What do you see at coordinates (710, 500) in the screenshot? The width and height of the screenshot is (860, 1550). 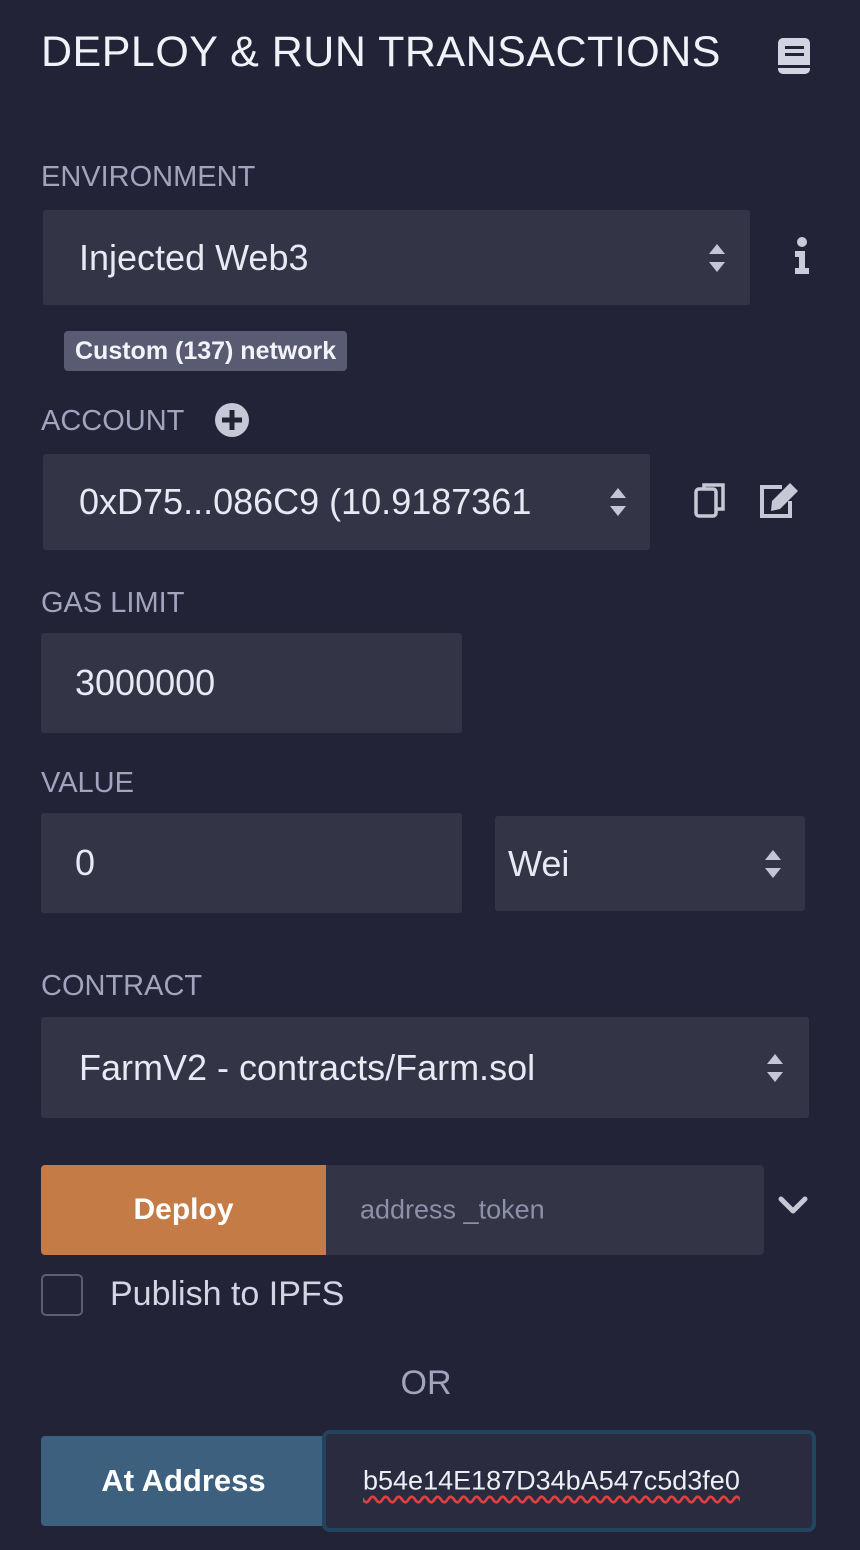 I see `copy-icon` at bounding box center [710, 500].